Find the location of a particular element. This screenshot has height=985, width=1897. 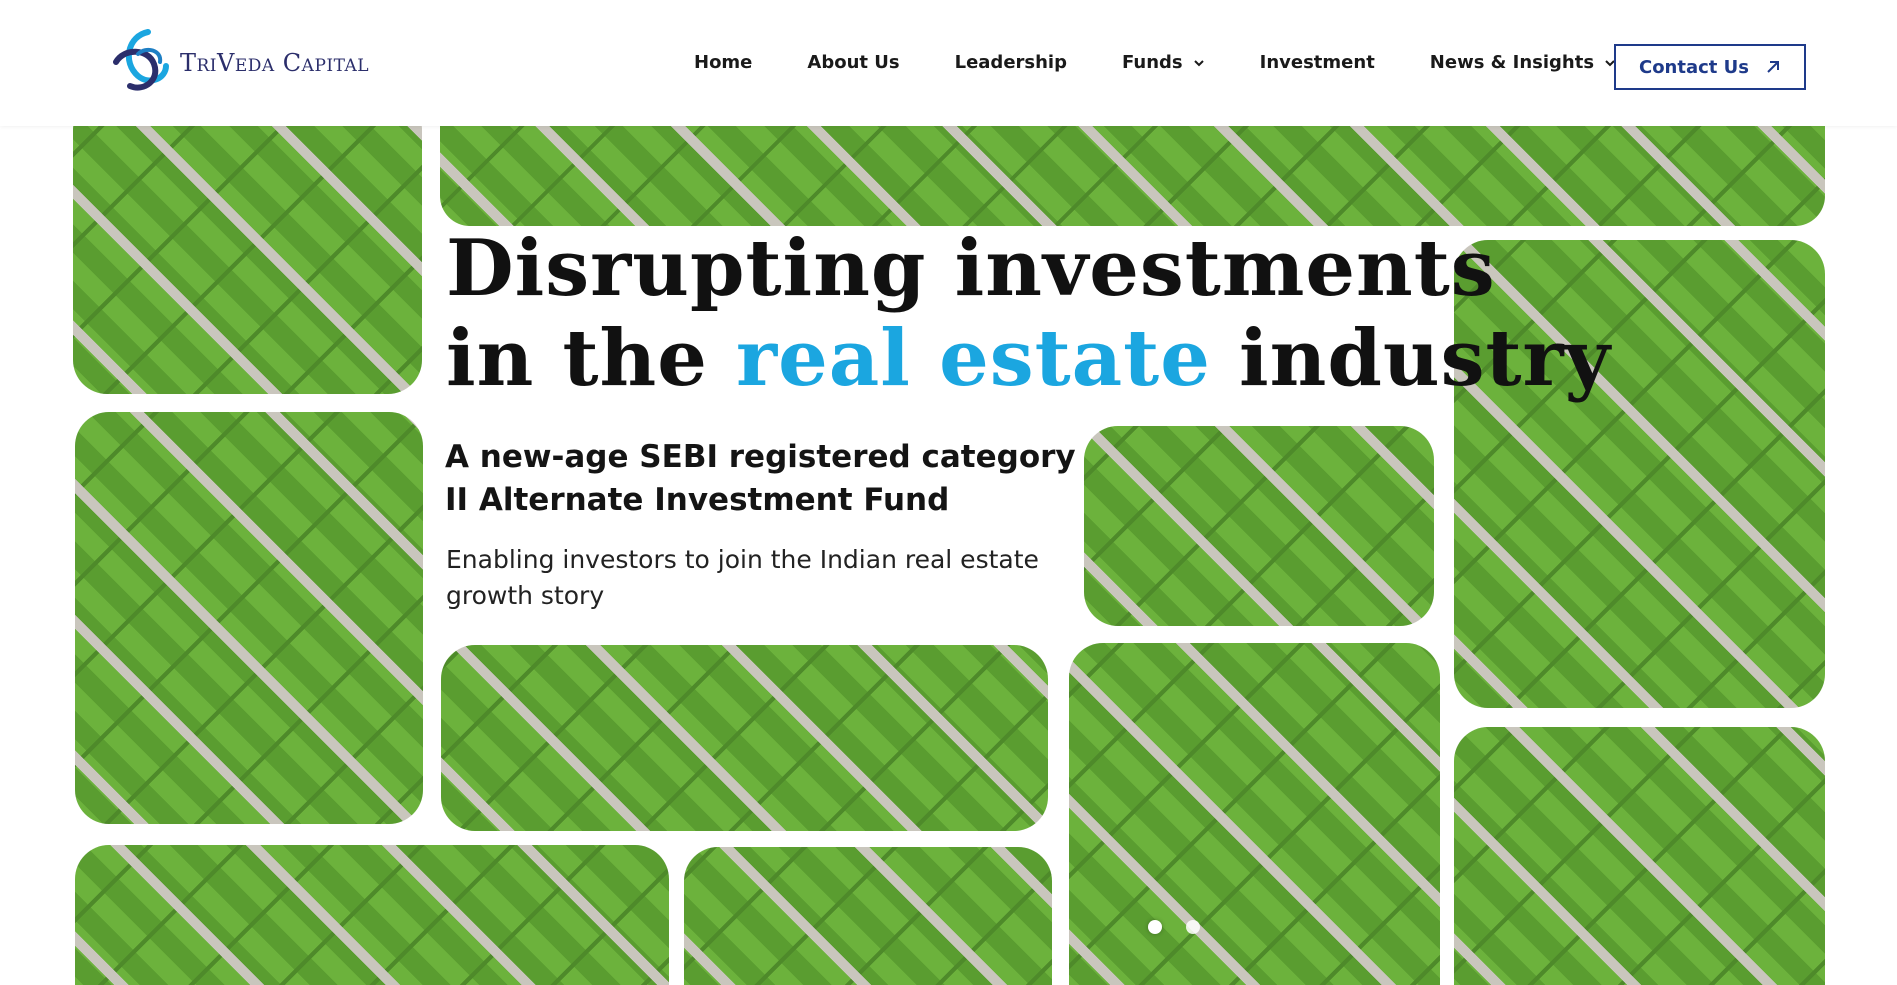

nav-item-label: Leadership is located at coordinates (1010, 62).